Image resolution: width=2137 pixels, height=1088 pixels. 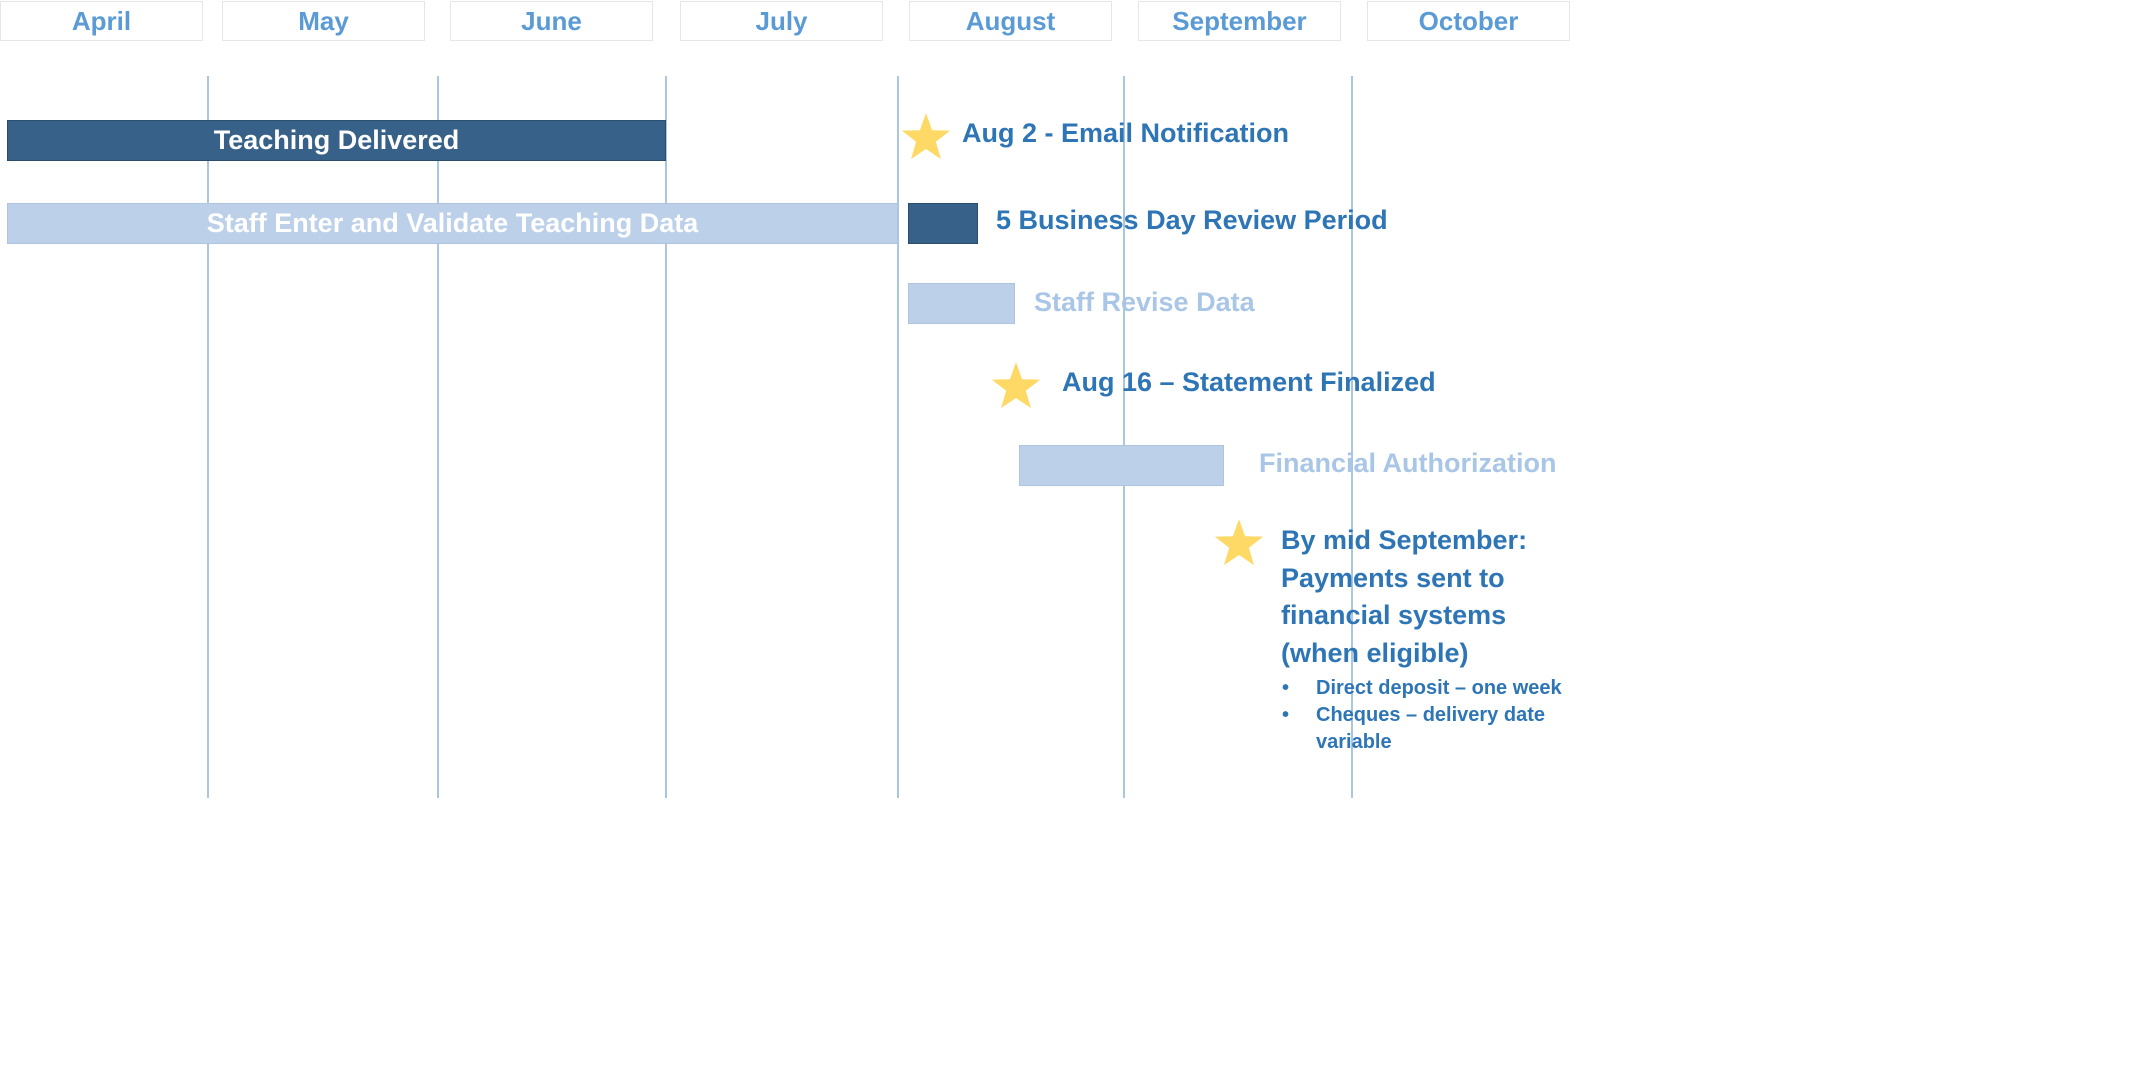 I want to click on bullet-direct-deposit: Direct deposit – one week, so click(x=1424, y=688).